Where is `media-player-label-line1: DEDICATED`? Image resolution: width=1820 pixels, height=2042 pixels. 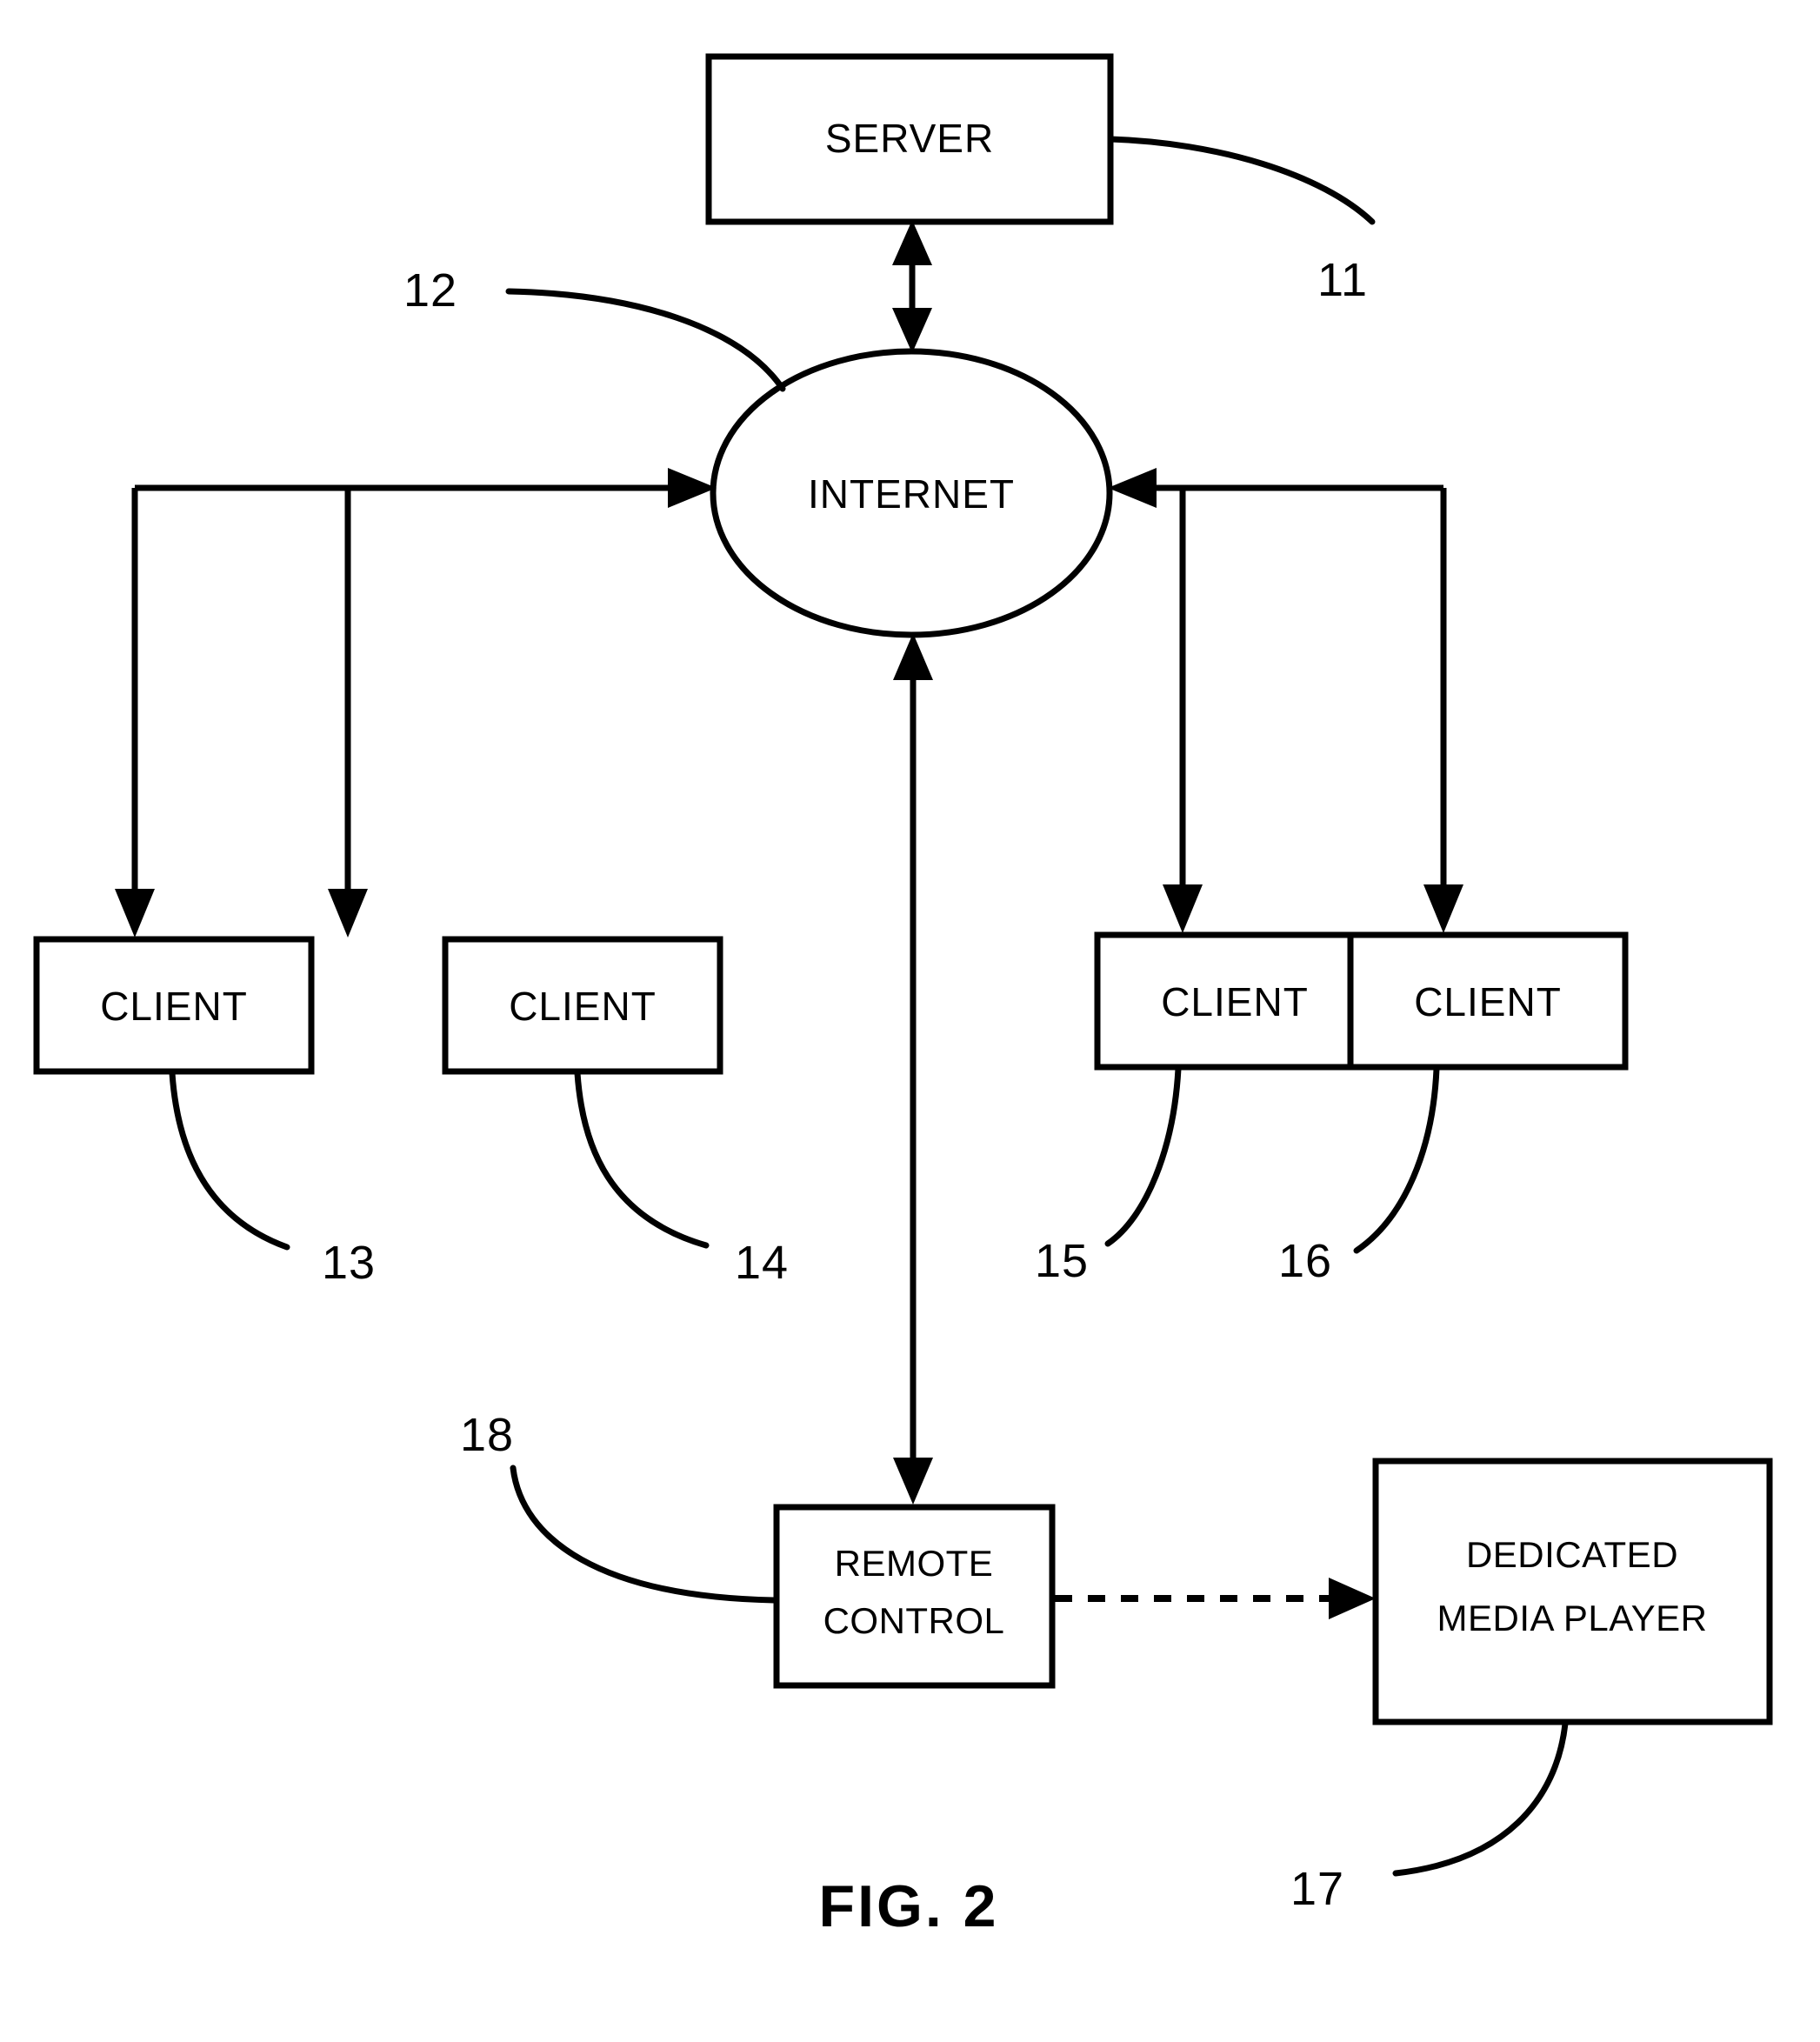
media-player-label-line1: DEDICATED is located at coordinates (1572, 1554).